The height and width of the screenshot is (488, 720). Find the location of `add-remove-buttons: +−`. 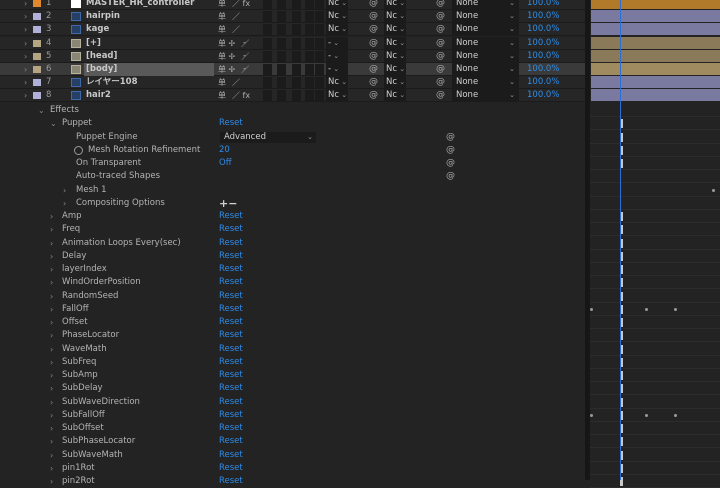

add-remove-buttons: +− is located at coordinates (228, 203).